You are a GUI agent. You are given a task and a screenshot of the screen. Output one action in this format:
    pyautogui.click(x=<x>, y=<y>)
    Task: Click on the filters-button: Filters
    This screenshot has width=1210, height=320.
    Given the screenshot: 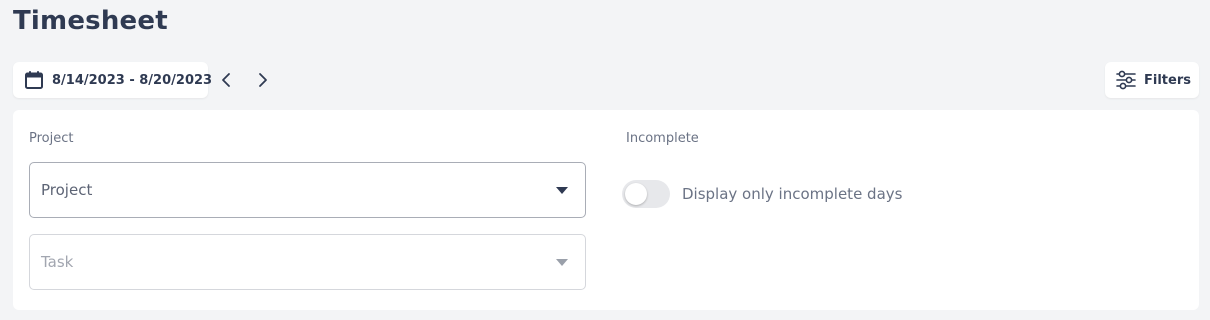 What is the action you would take?
    pyautogui.click(x=1152, y=80)
    